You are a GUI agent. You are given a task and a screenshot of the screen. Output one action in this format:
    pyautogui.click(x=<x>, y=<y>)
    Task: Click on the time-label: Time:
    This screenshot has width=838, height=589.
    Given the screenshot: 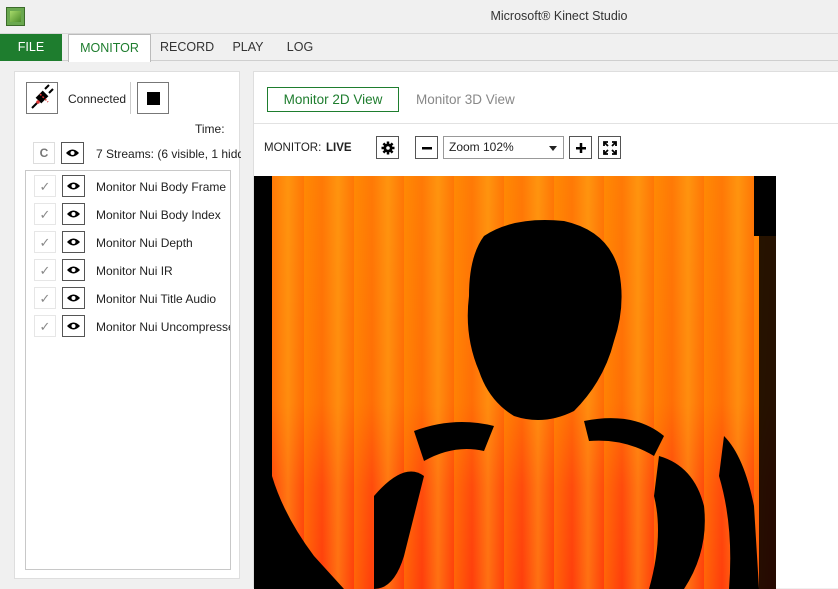 What is the action you would take?
    pyautogui.click(x=210, y=129)
    